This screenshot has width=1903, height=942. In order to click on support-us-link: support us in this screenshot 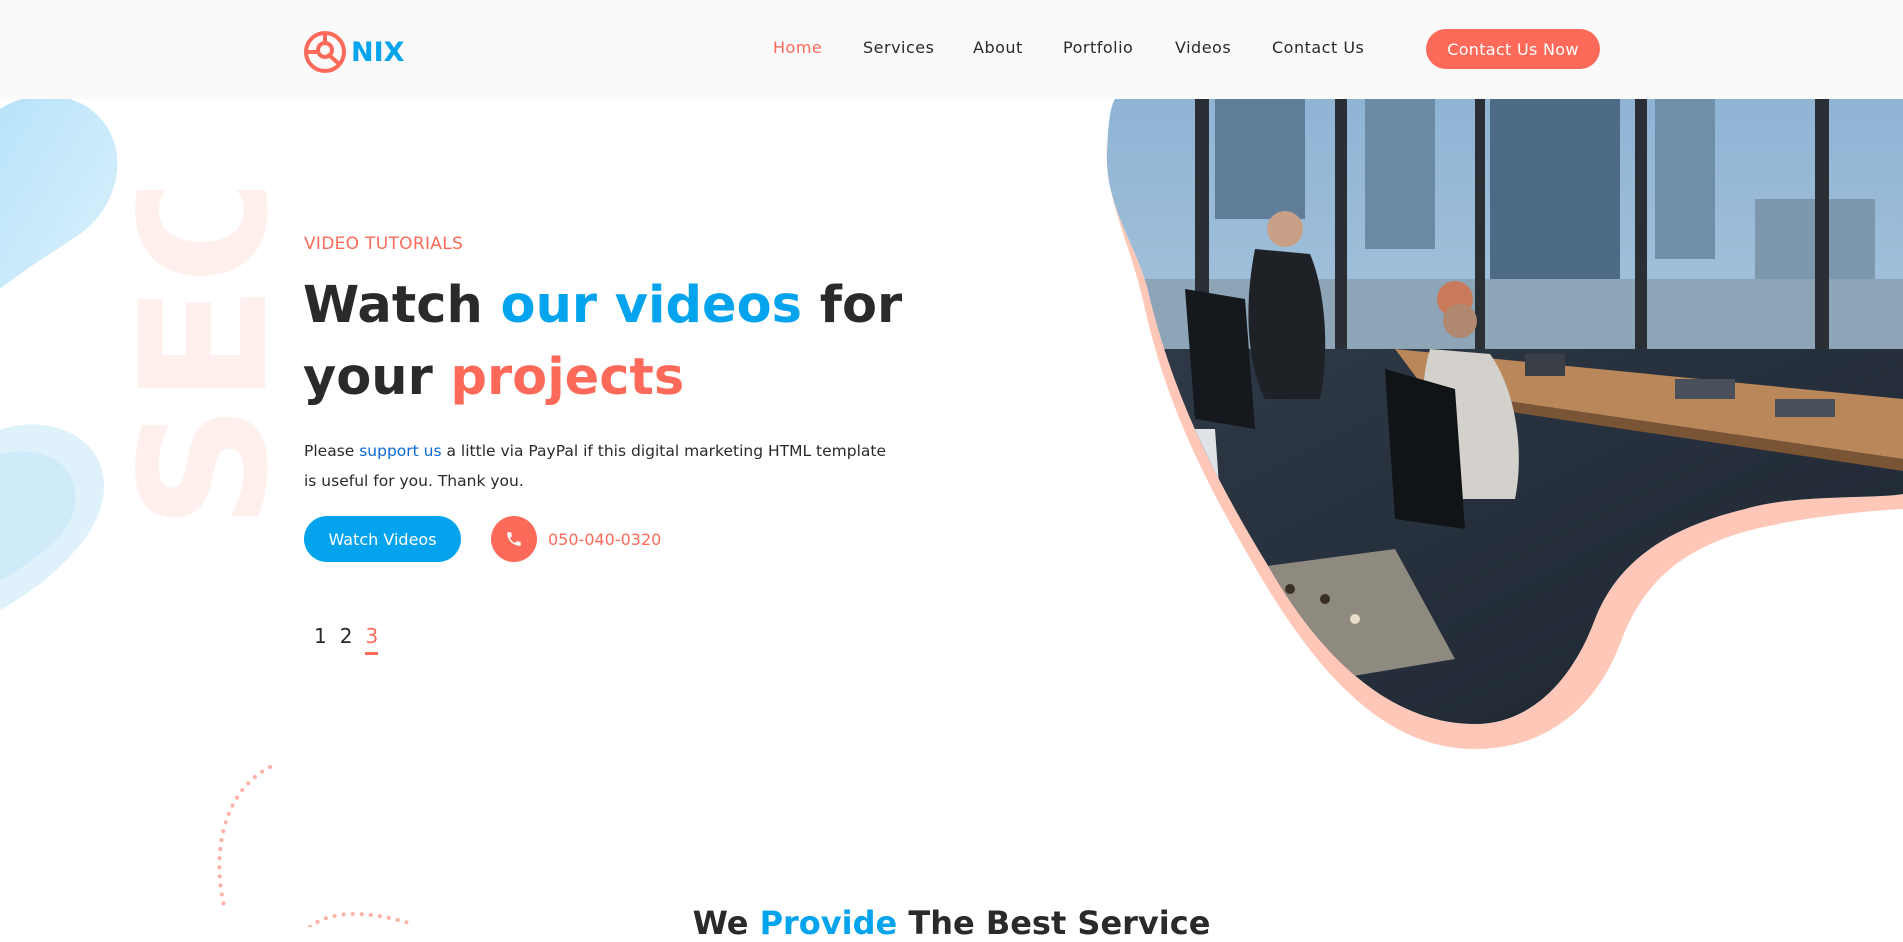, I will do `click(400, 451)`.